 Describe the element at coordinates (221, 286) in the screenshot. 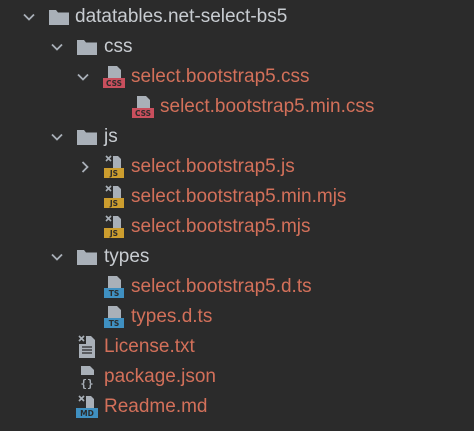

I see `tree-item-label: select.bootstrap5.d.ts` at that location.